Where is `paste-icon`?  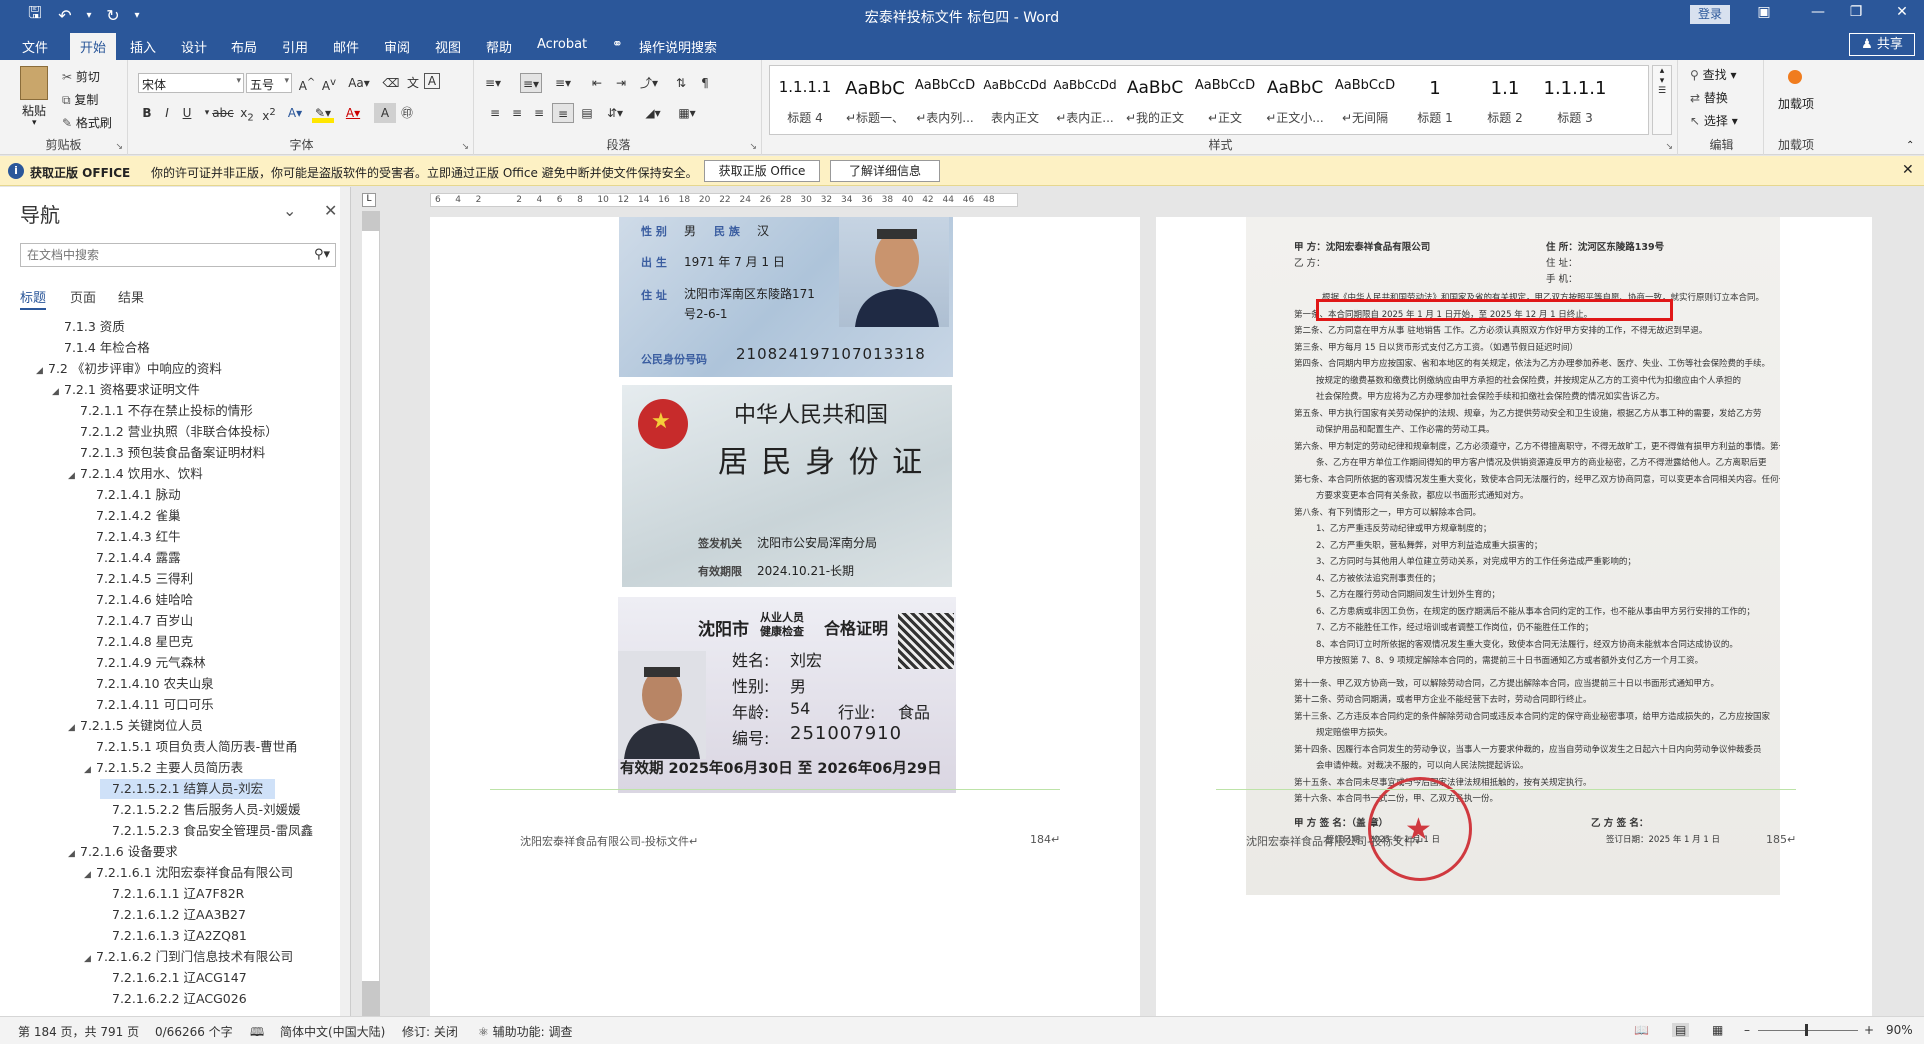
paste-icon is located at coordinates (34, 83).